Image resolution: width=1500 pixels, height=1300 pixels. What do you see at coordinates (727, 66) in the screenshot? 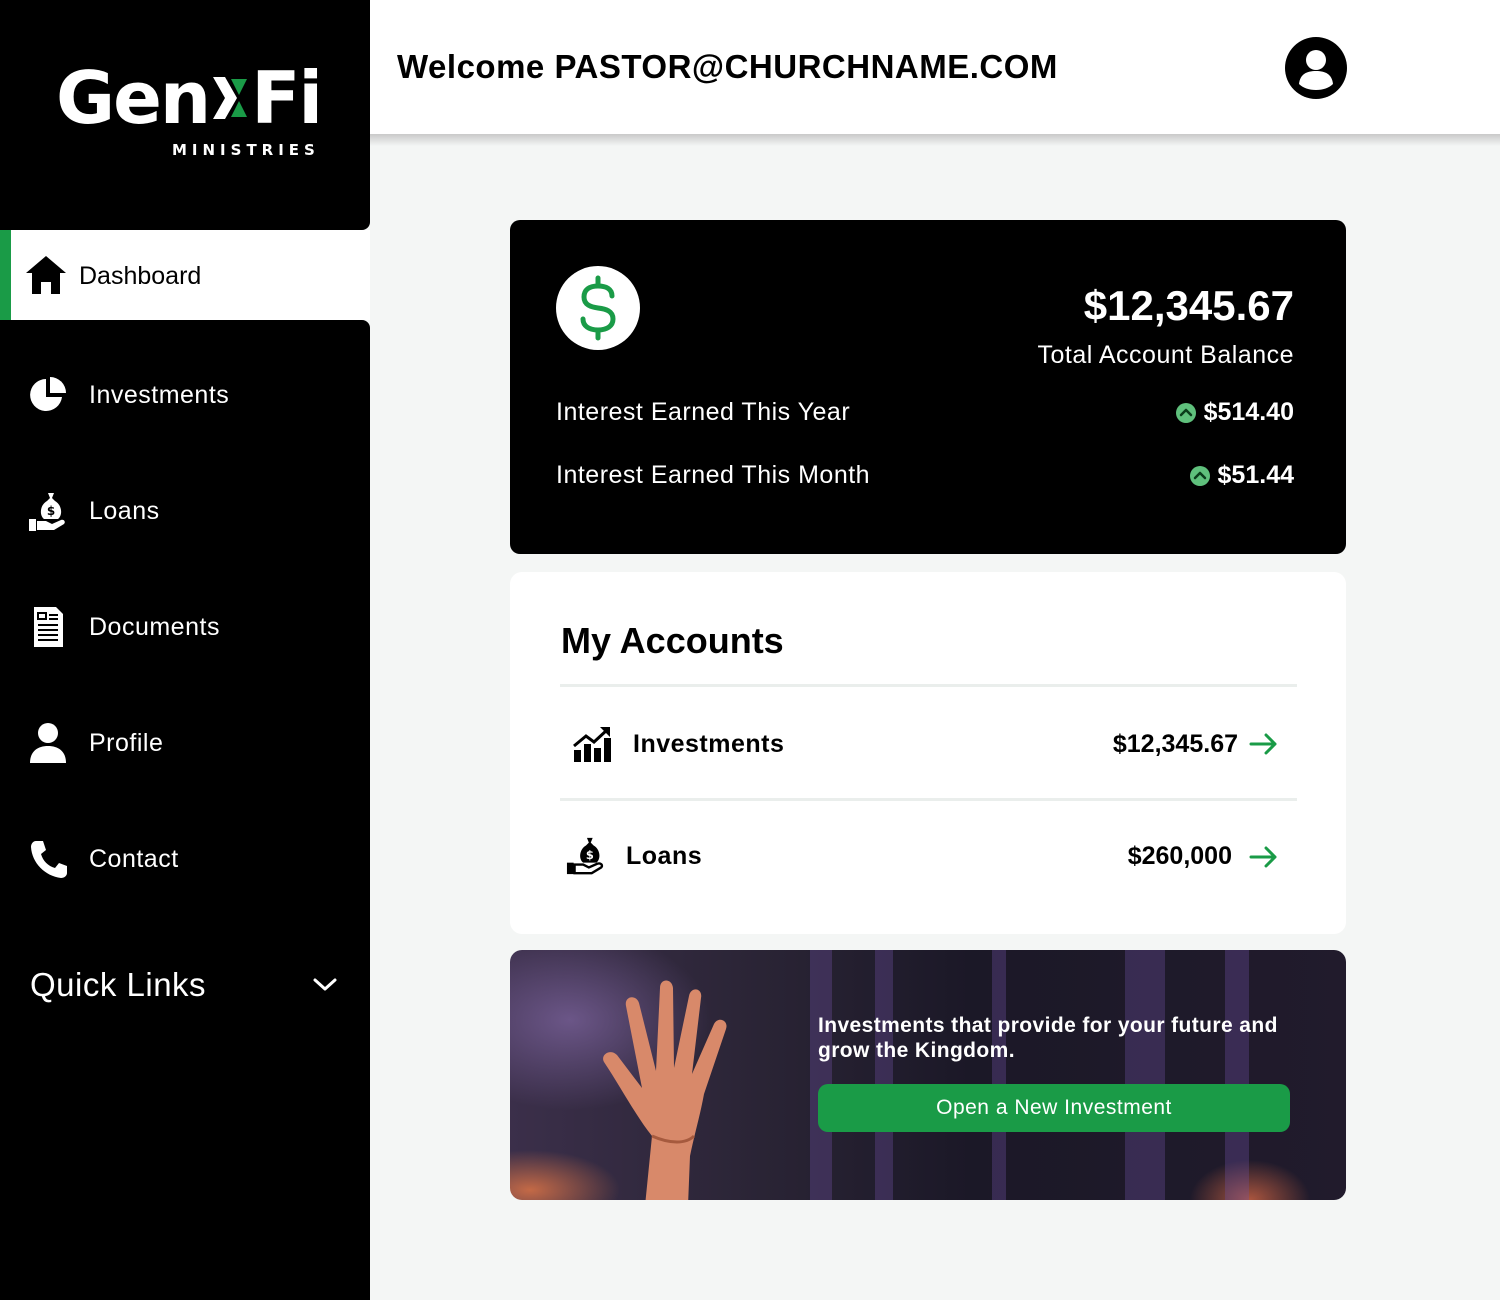
I see `welcome-text: Welcome PASTOR@CHURCHNAME.COM` at bounding box center [727, 66].